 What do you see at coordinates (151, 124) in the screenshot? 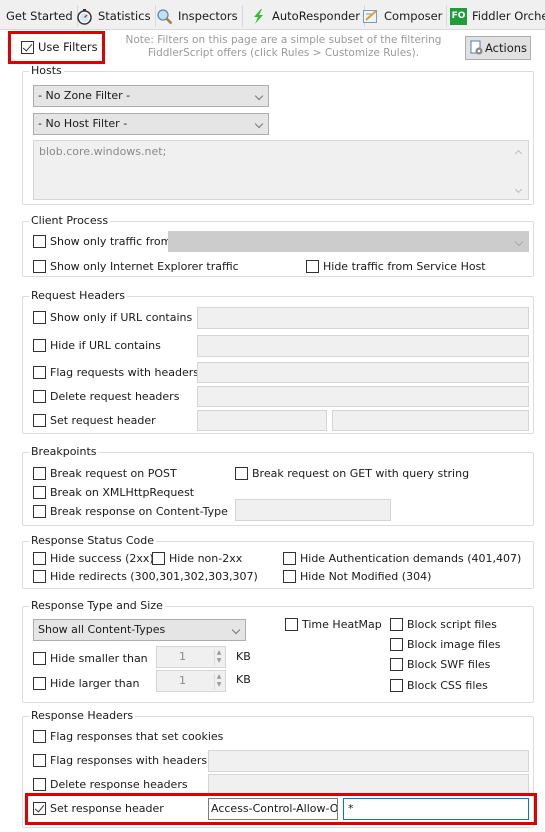
I see `host-filter-select: - No Host Filter -` at bounding box center [151, 124].